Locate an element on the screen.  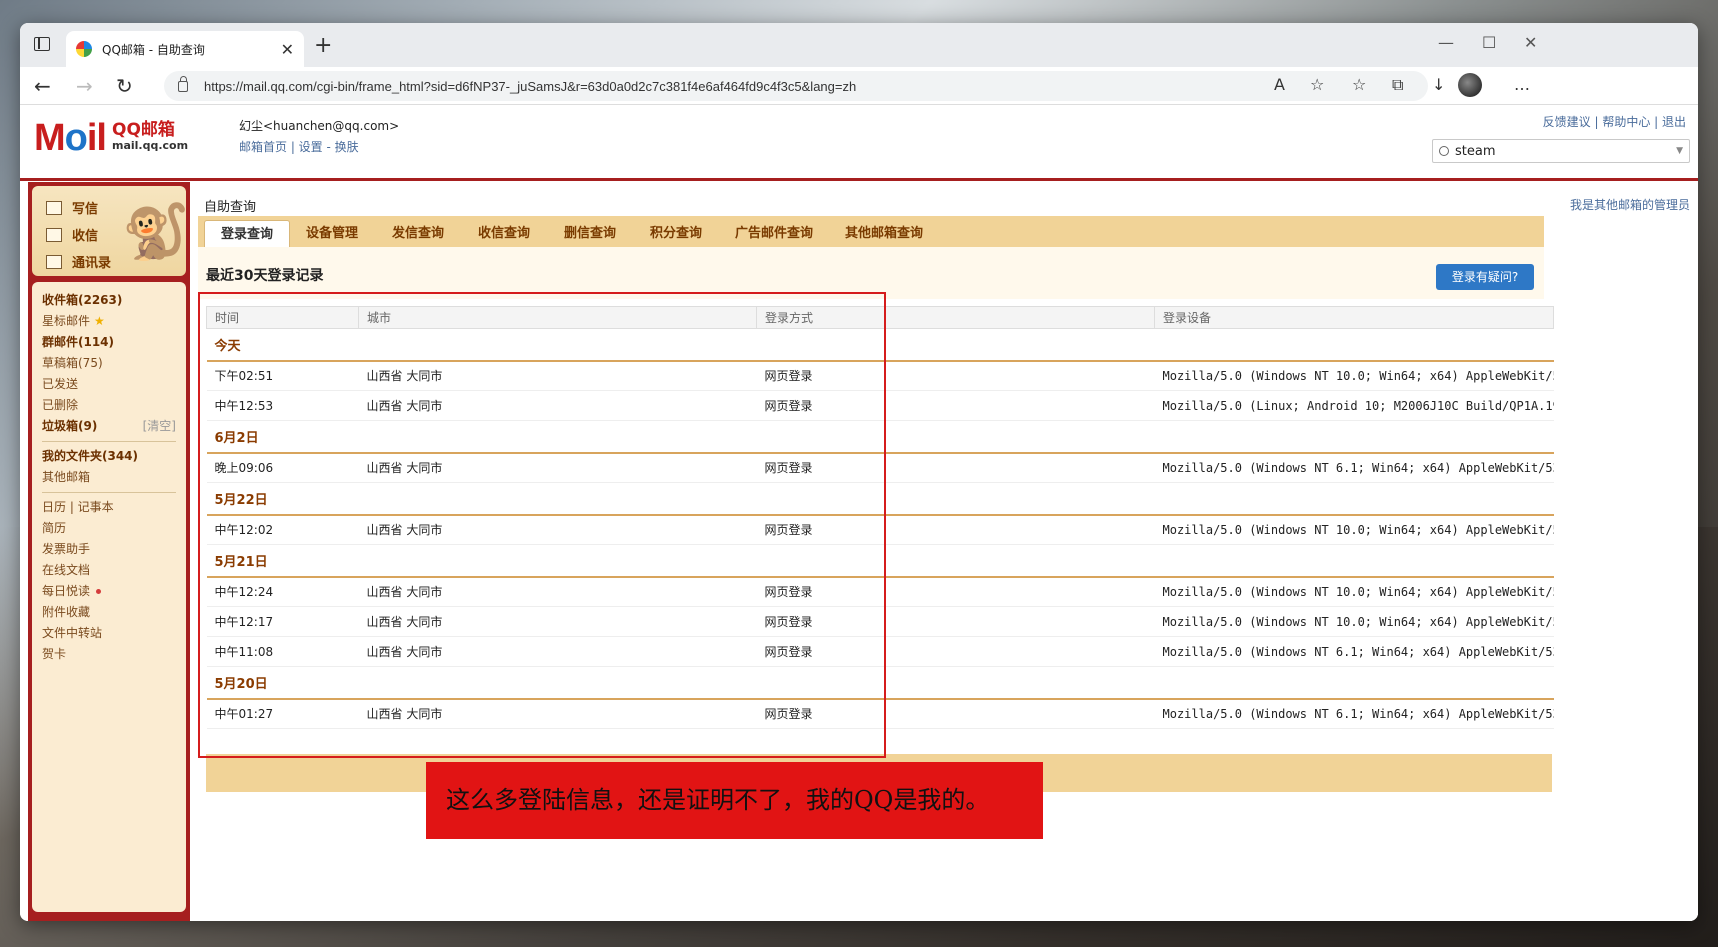
tab-actions-icon is located at coordinates (42, 44).